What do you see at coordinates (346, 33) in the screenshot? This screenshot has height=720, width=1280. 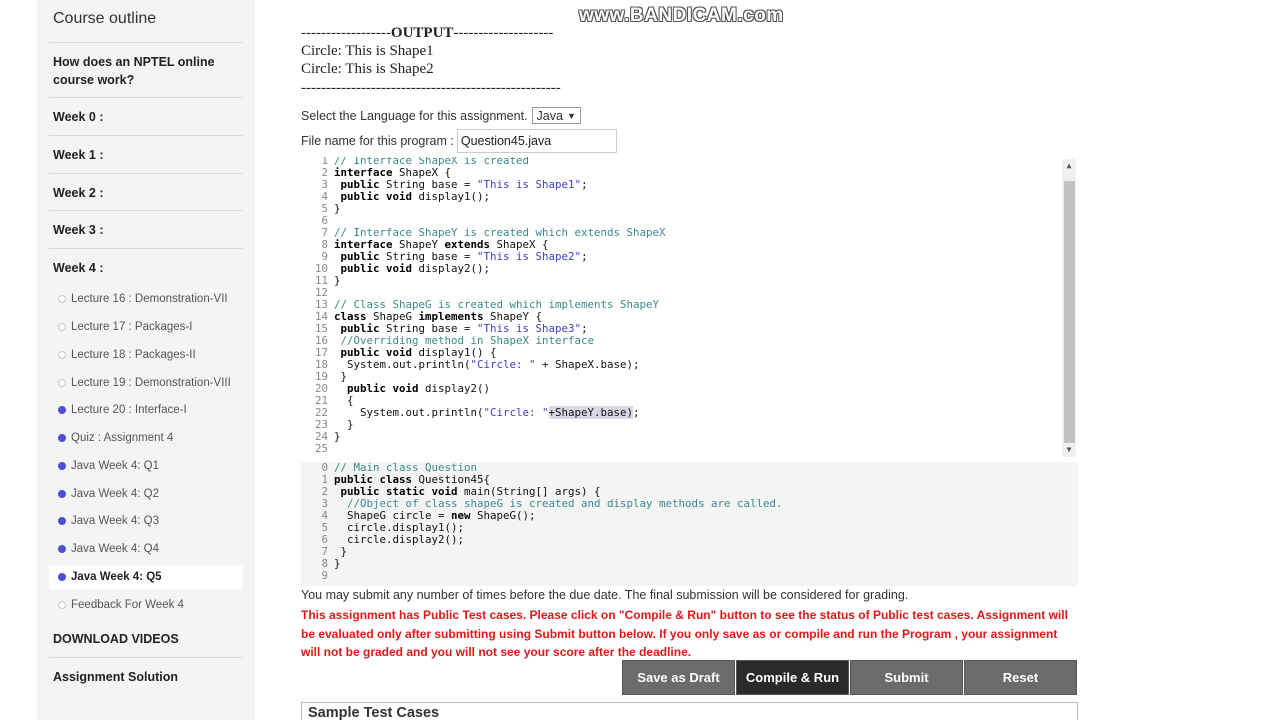 I see `output-rule: ------------------` at bounding box center [346, 33].